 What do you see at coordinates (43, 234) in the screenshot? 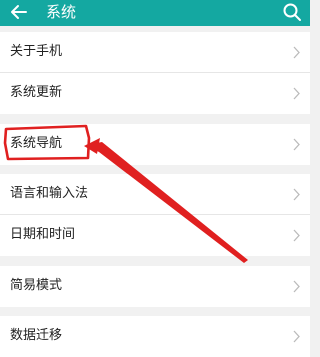
I see `settings-item-label: 日期和时间` at bounding box center [43, 234].